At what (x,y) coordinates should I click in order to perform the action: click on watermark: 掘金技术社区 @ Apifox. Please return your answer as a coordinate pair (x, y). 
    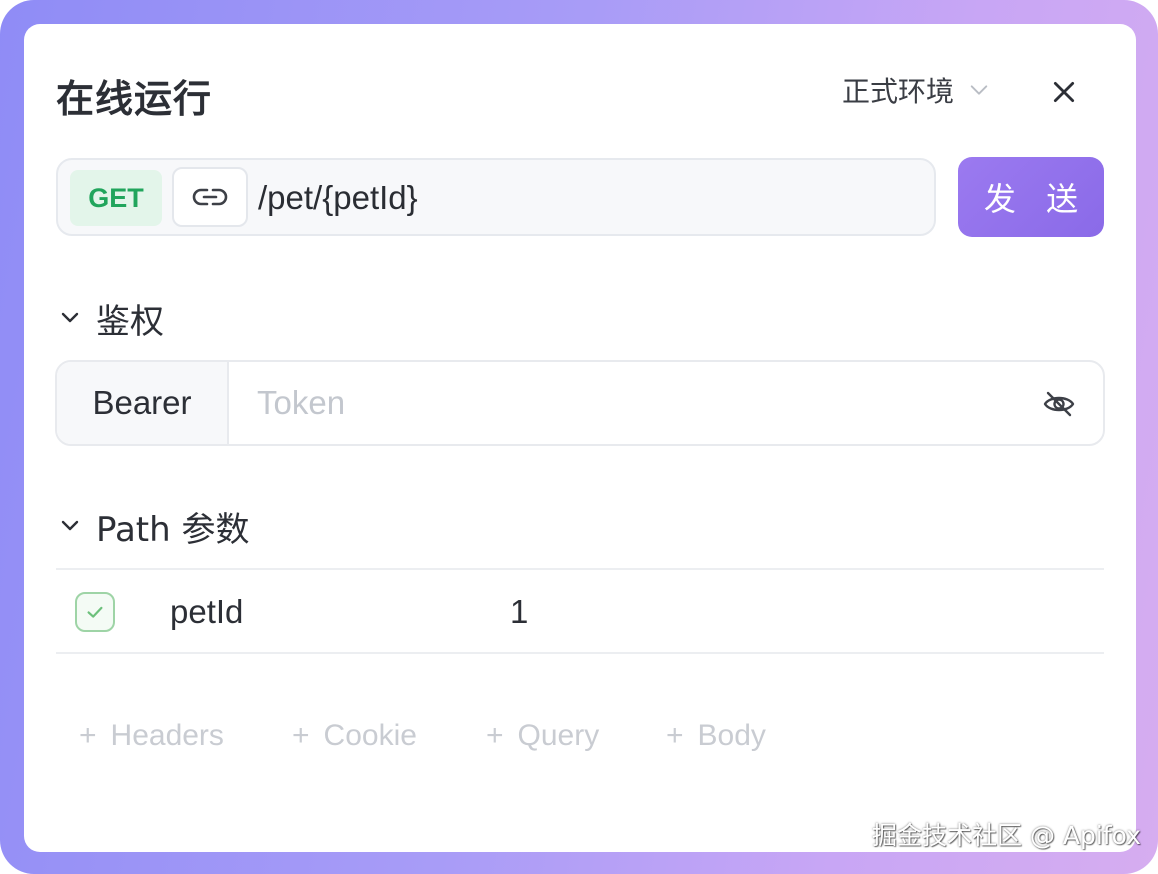
    Looking at the image, I should click on (1006, 835).